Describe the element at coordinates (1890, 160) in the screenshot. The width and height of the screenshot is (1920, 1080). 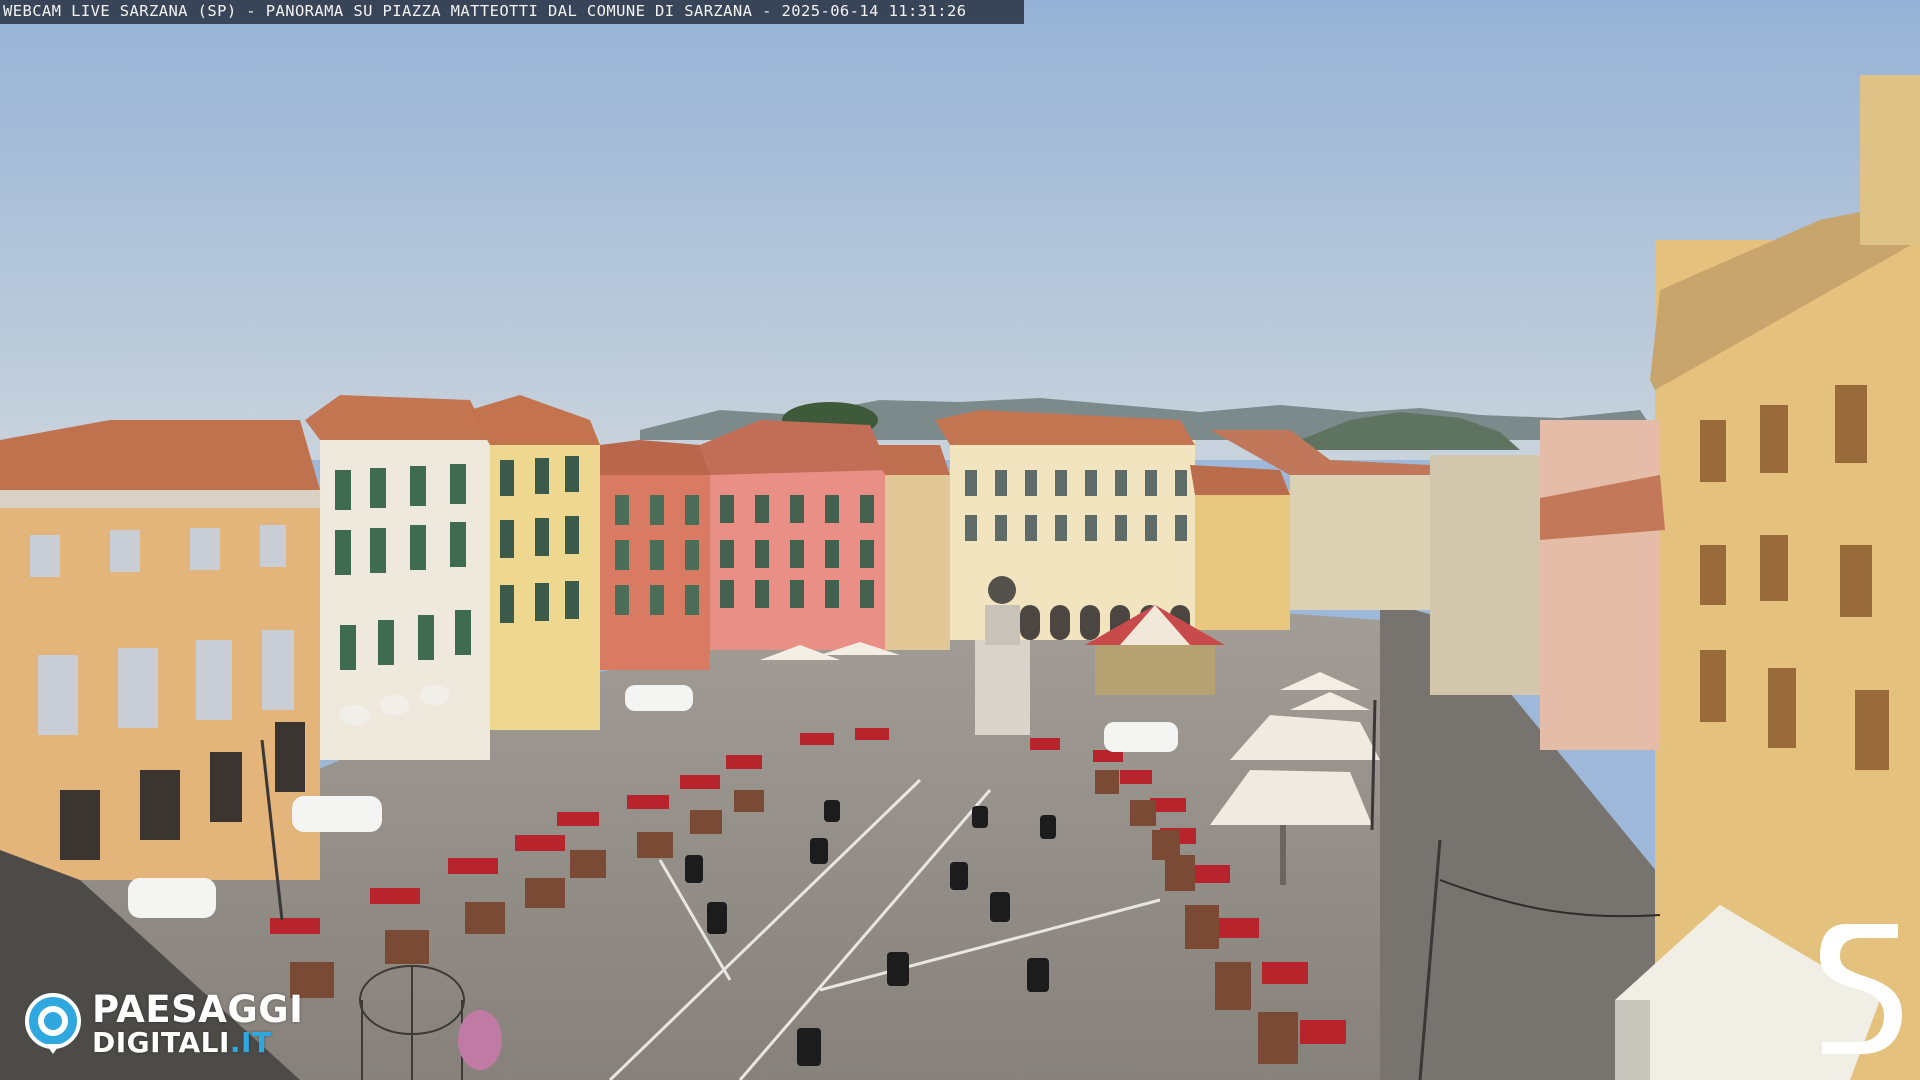
I see `tower` at that location.